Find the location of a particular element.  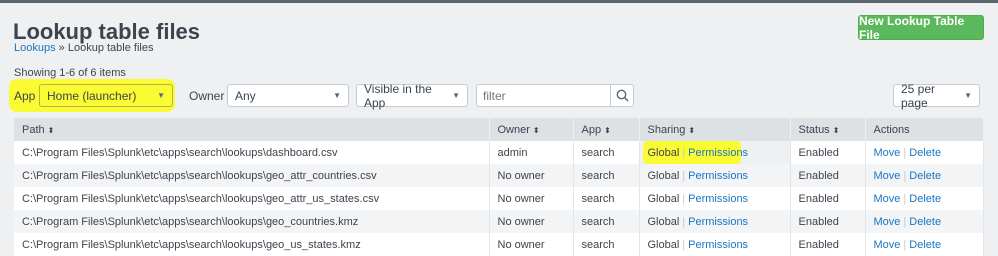

owner-filter-dropdown: Any ▼ is located at coordinates (288, 95).